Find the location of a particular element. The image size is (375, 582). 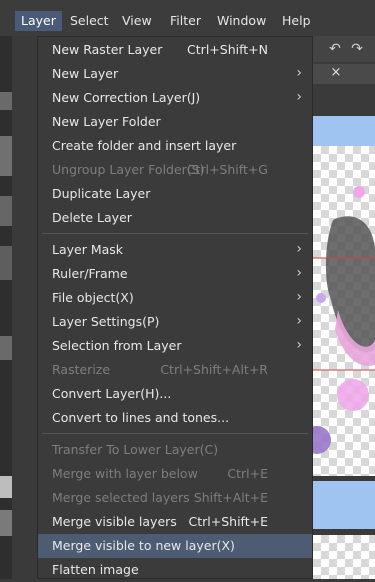

menu-item-selection-from-layer: Selection from Layer › is located at coordinates (175, 346).